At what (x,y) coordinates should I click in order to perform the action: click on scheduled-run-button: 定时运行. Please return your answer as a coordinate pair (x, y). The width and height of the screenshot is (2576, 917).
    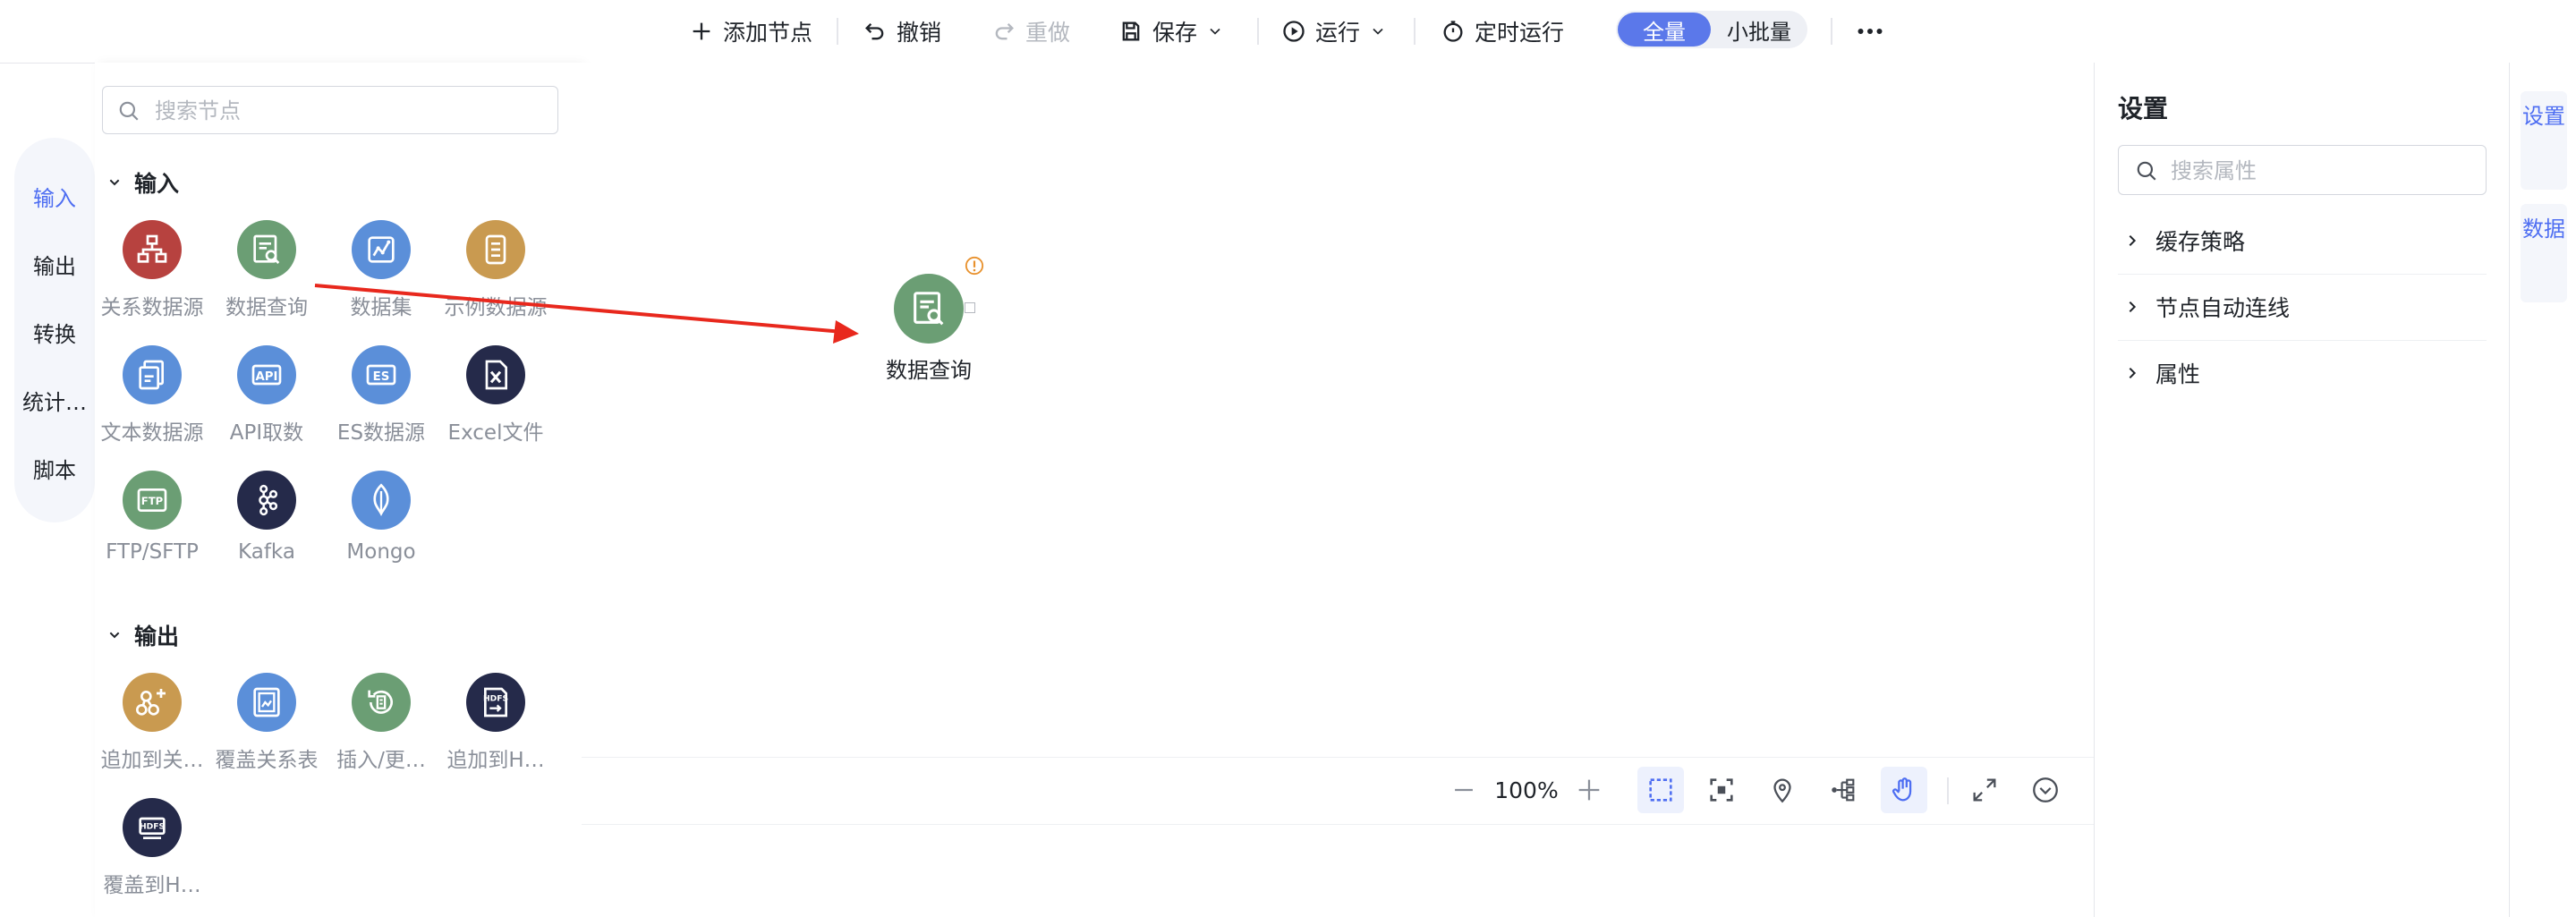
    Looking at the image, I should click on (1502, 31).